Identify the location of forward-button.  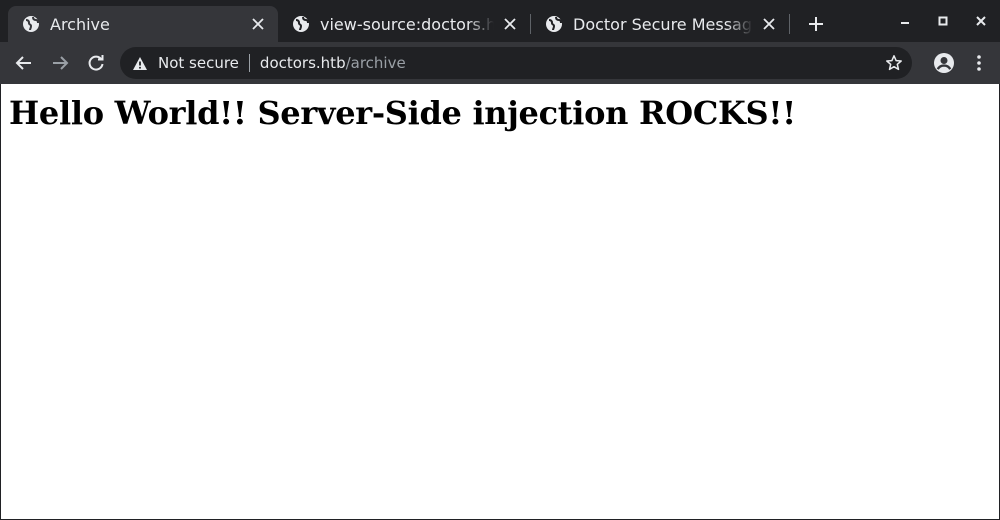
(60, 63).